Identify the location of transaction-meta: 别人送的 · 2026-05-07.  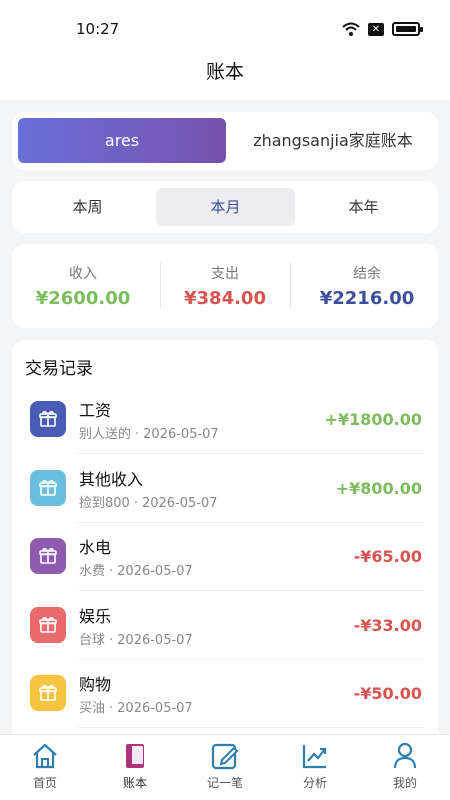
(149, 432).